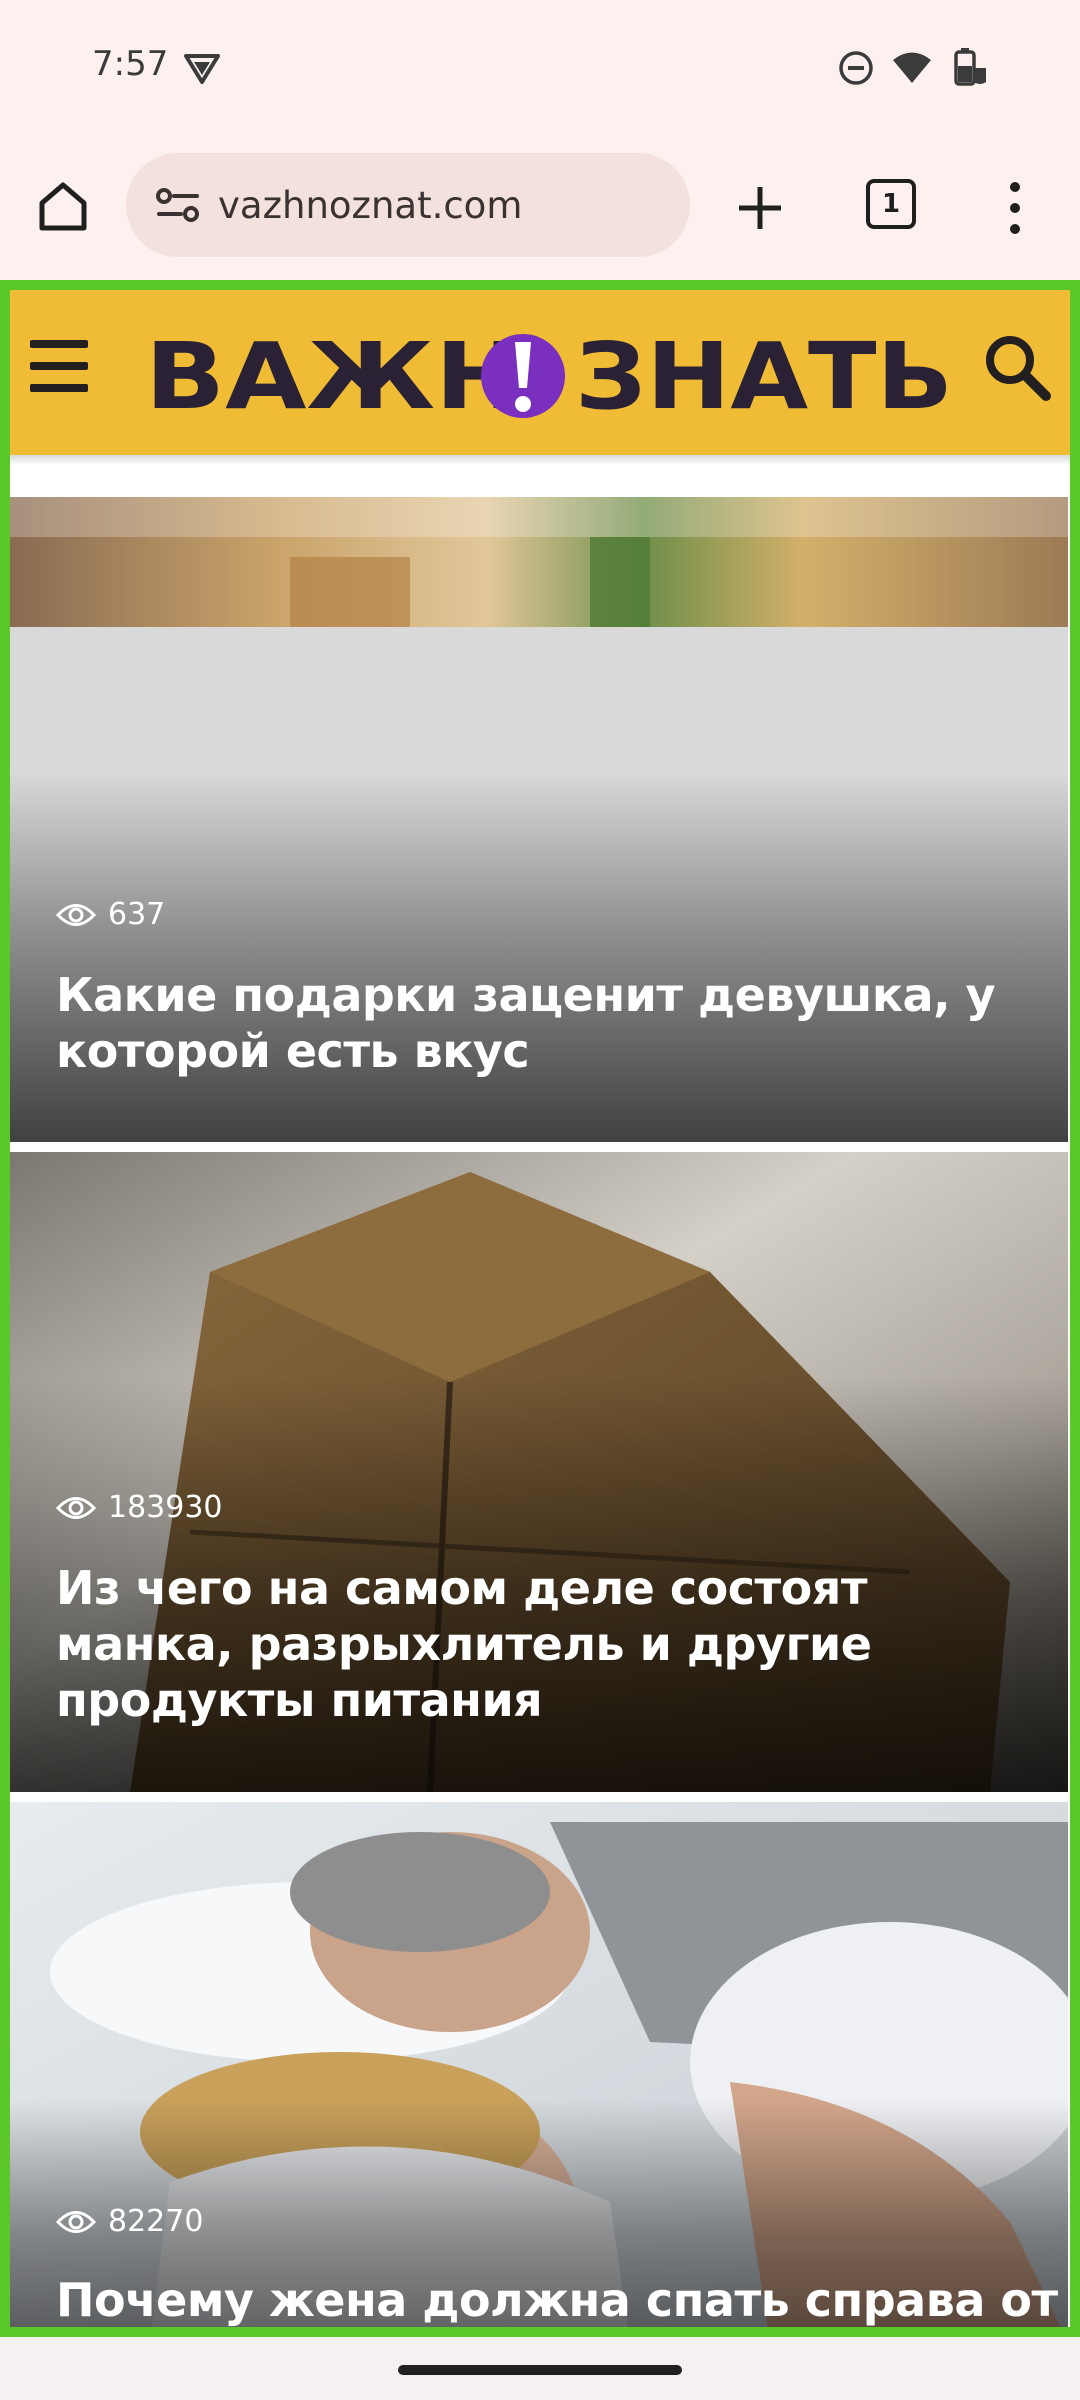 Image resolution: width=1080 pixels, height=2400 pixels. I want to click on status-bar: 7:57, so click(540, 67).